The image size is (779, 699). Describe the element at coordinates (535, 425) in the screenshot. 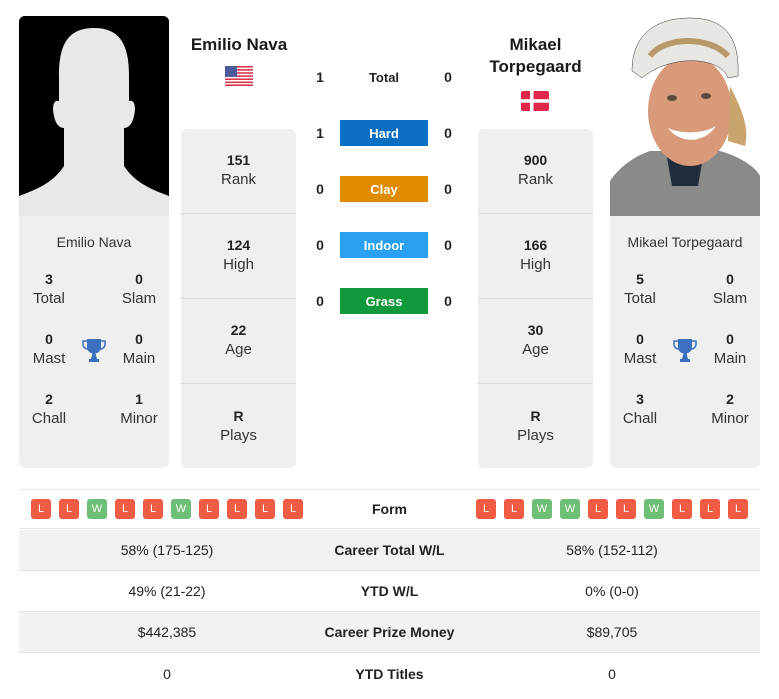

I see `player2-plays: R Plays` at that location.